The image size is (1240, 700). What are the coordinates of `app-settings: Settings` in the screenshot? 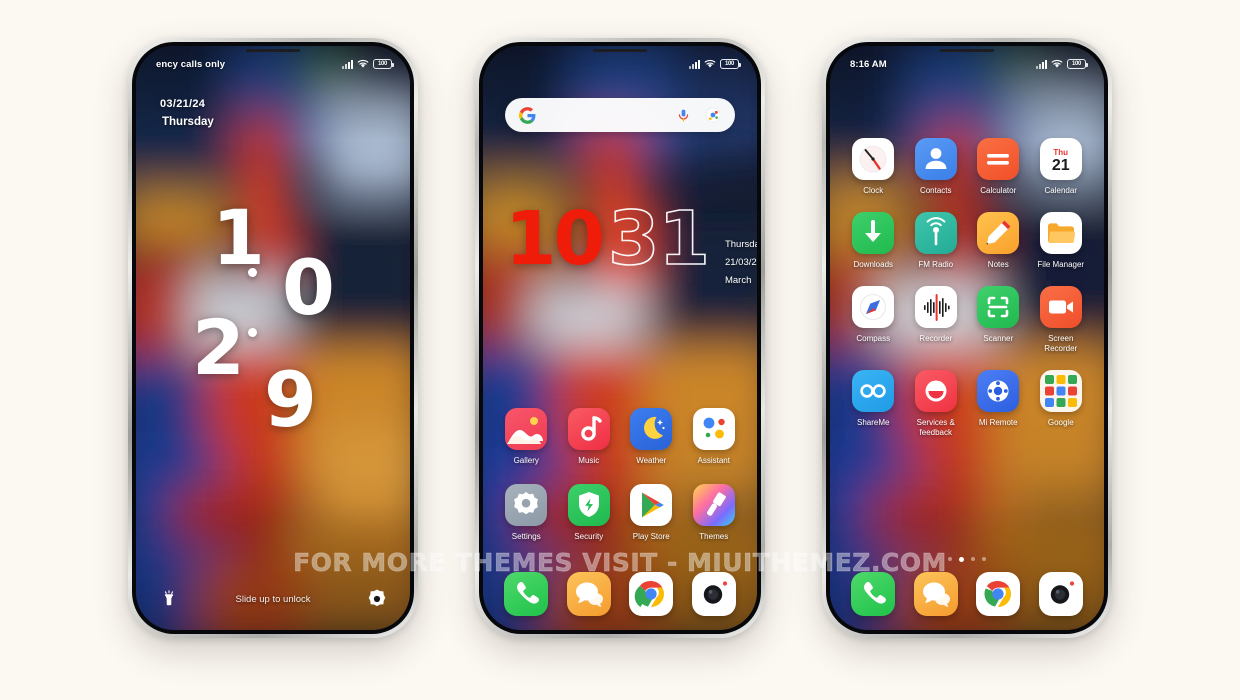 It's located at (526, 513).